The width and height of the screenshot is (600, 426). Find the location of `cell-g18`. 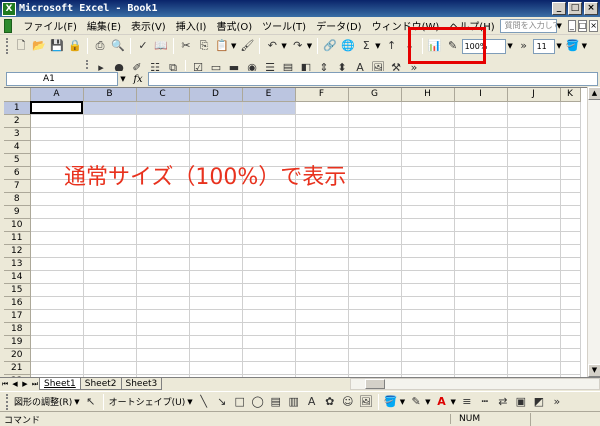

cell-g18 is located at coordinates (375, 329).